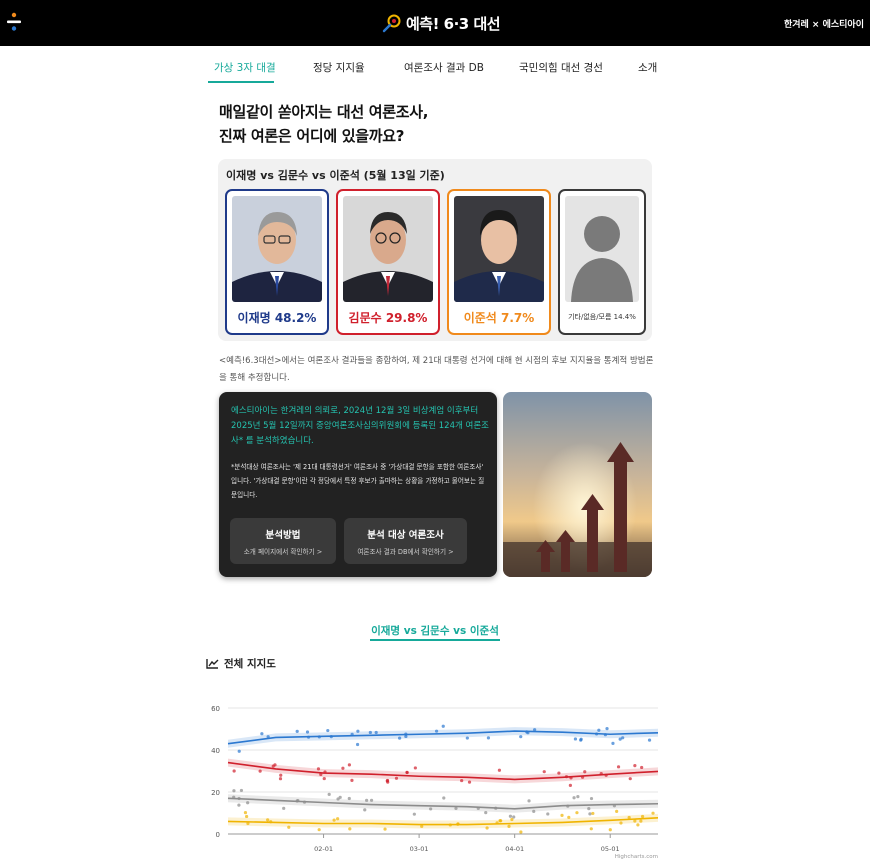 The image size is (870, 866). I want to click on chart-section-indicator, so click(435, 640).